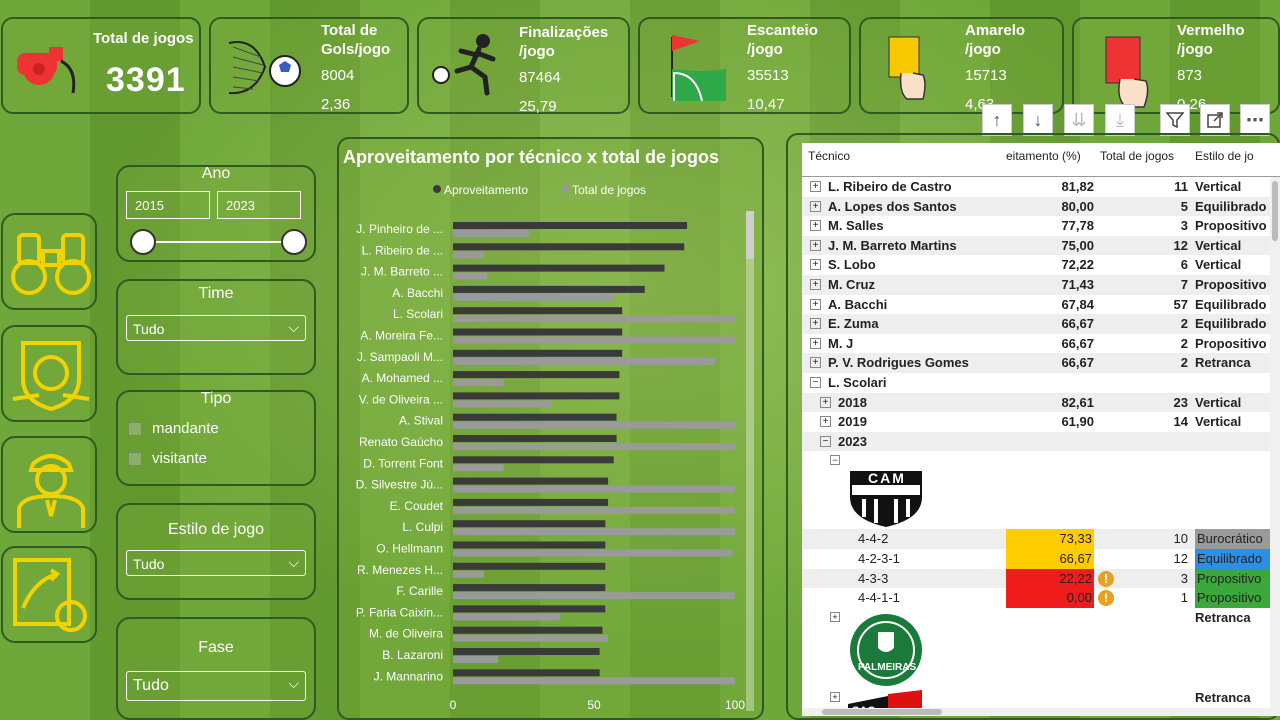 This screenshot has width=1280, height=720. What do you see at coordinates (1041, 245) in the screenshot?
I see `table-row: + J. M. Barreto Martins 75,00 12 Vertical` at bounding box center [1041, 245].